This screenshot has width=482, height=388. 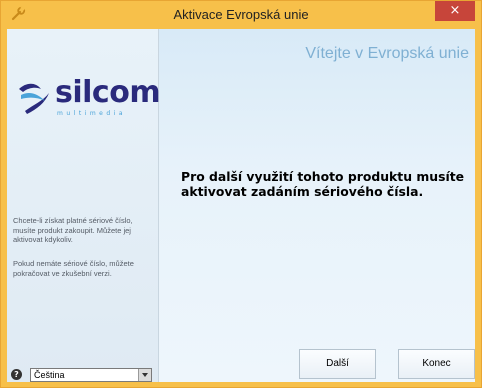 I want to click on logo-subtitle: multimedia, so click(x=92, y=113).